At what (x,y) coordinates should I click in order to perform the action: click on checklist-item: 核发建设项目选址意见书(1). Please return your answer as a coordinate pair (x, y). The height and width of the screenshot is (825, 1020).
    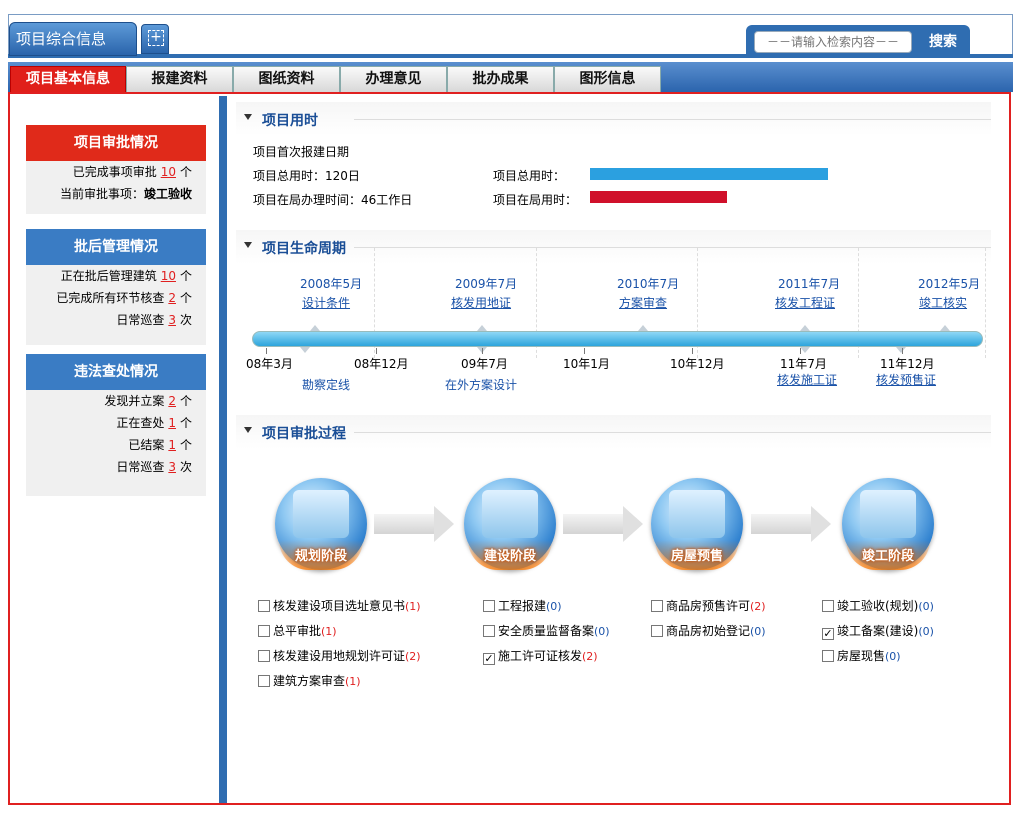
    Looking at the image, I should click on (339, 606).